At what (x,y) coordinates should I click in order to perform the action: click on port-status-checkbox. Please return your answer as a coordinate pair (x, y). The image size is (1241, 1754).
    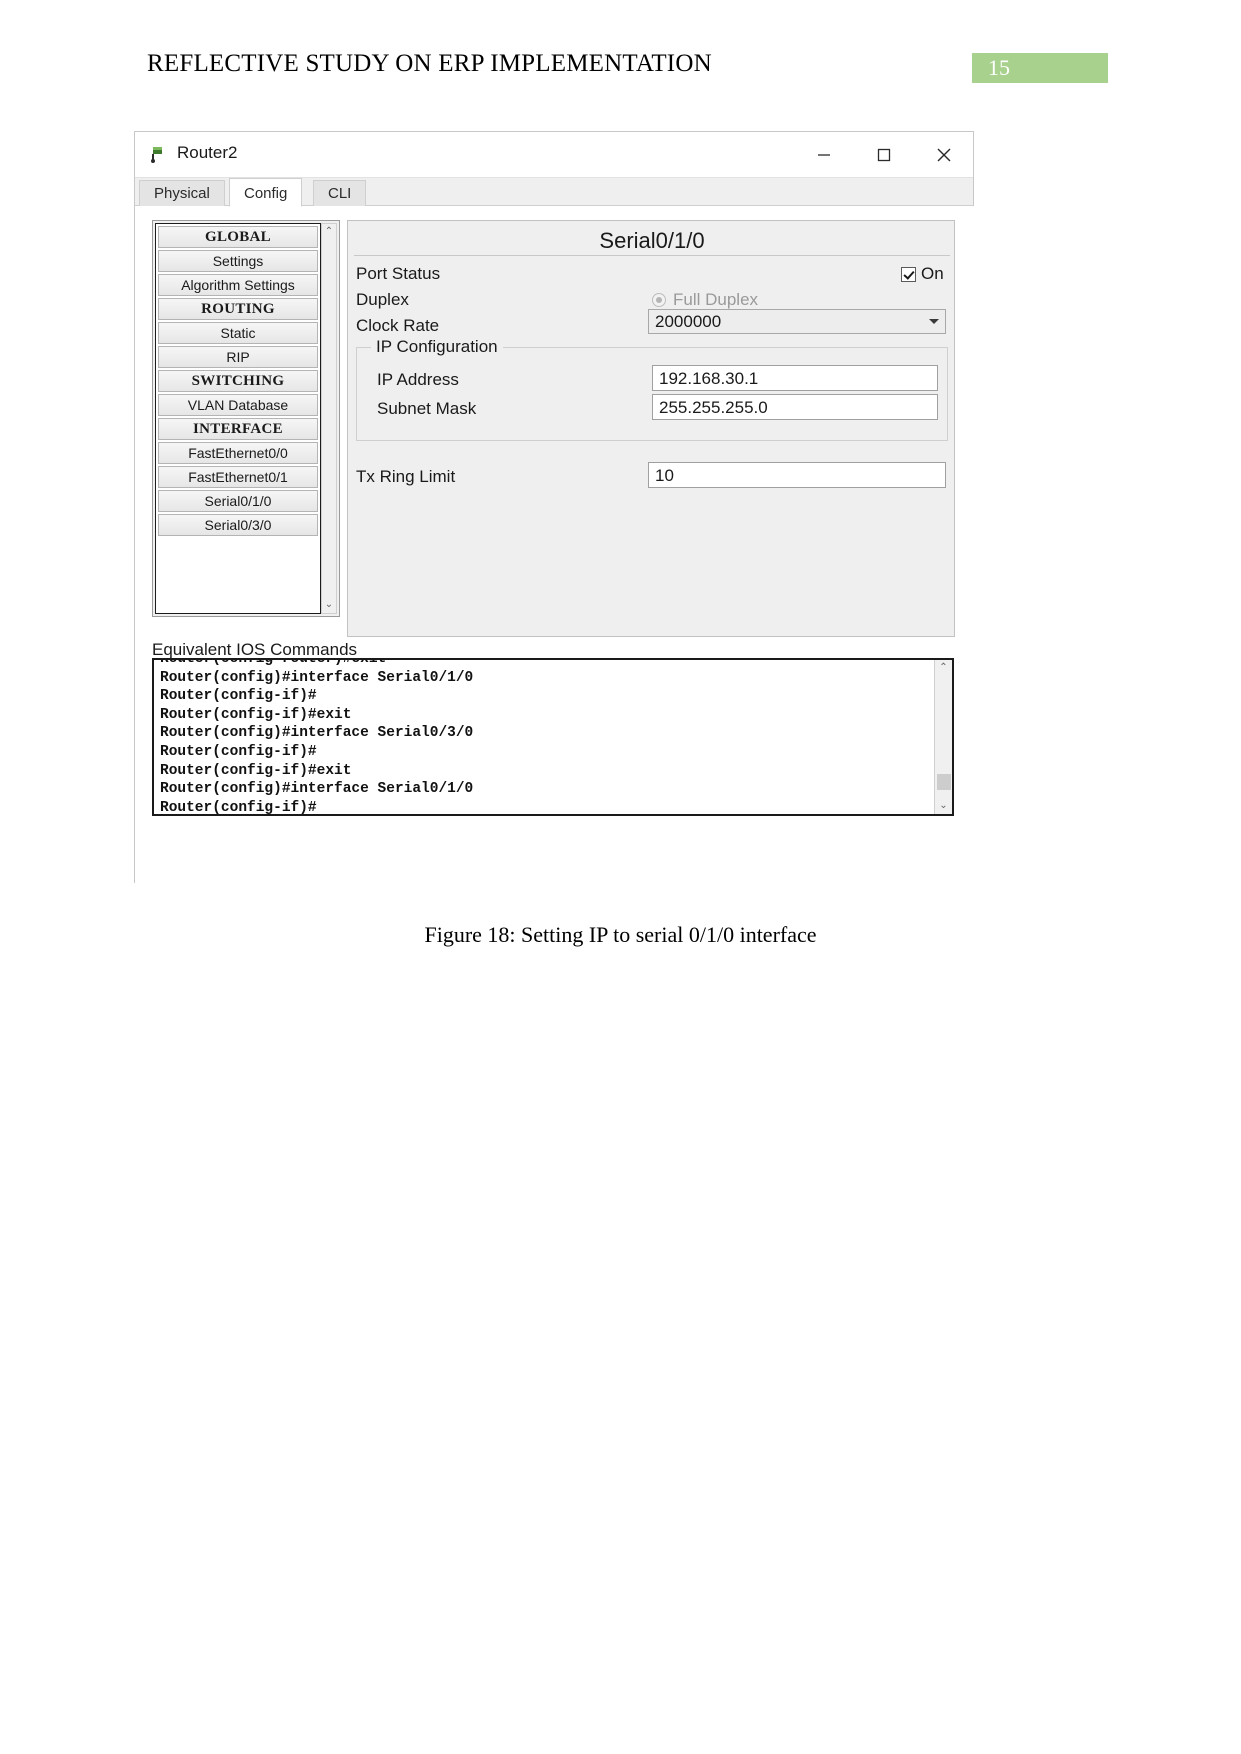
    Looking at the image, I should click on (908, 274).